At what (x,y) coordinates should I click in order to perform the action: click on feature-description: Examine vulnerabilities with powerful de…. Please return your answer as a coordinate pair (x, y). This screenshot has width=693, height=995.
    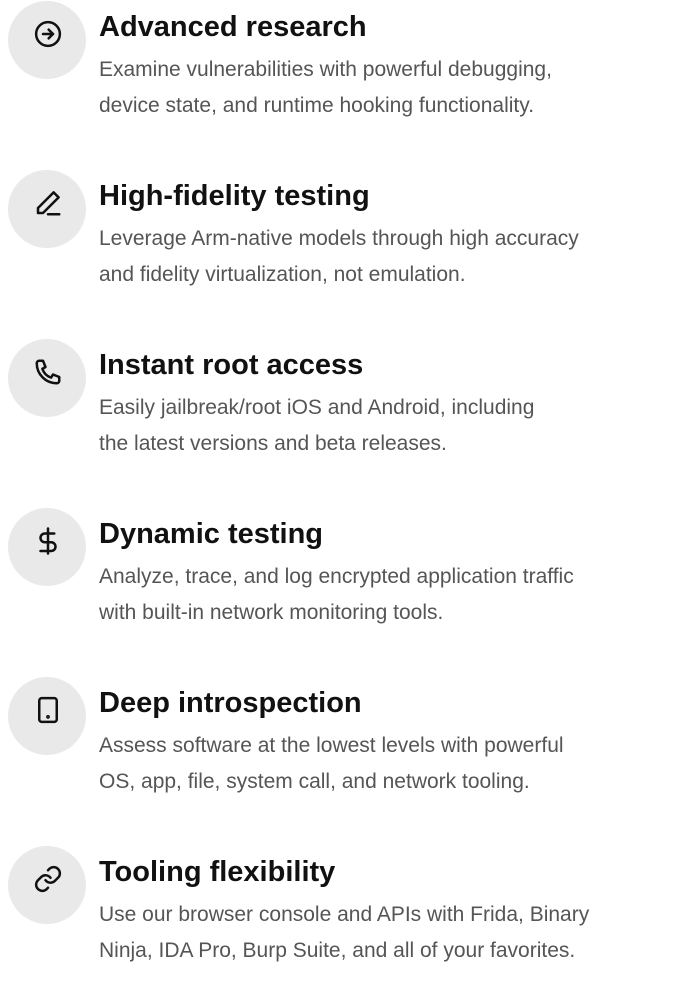
    Looking at the image, I should click on (395, 88).